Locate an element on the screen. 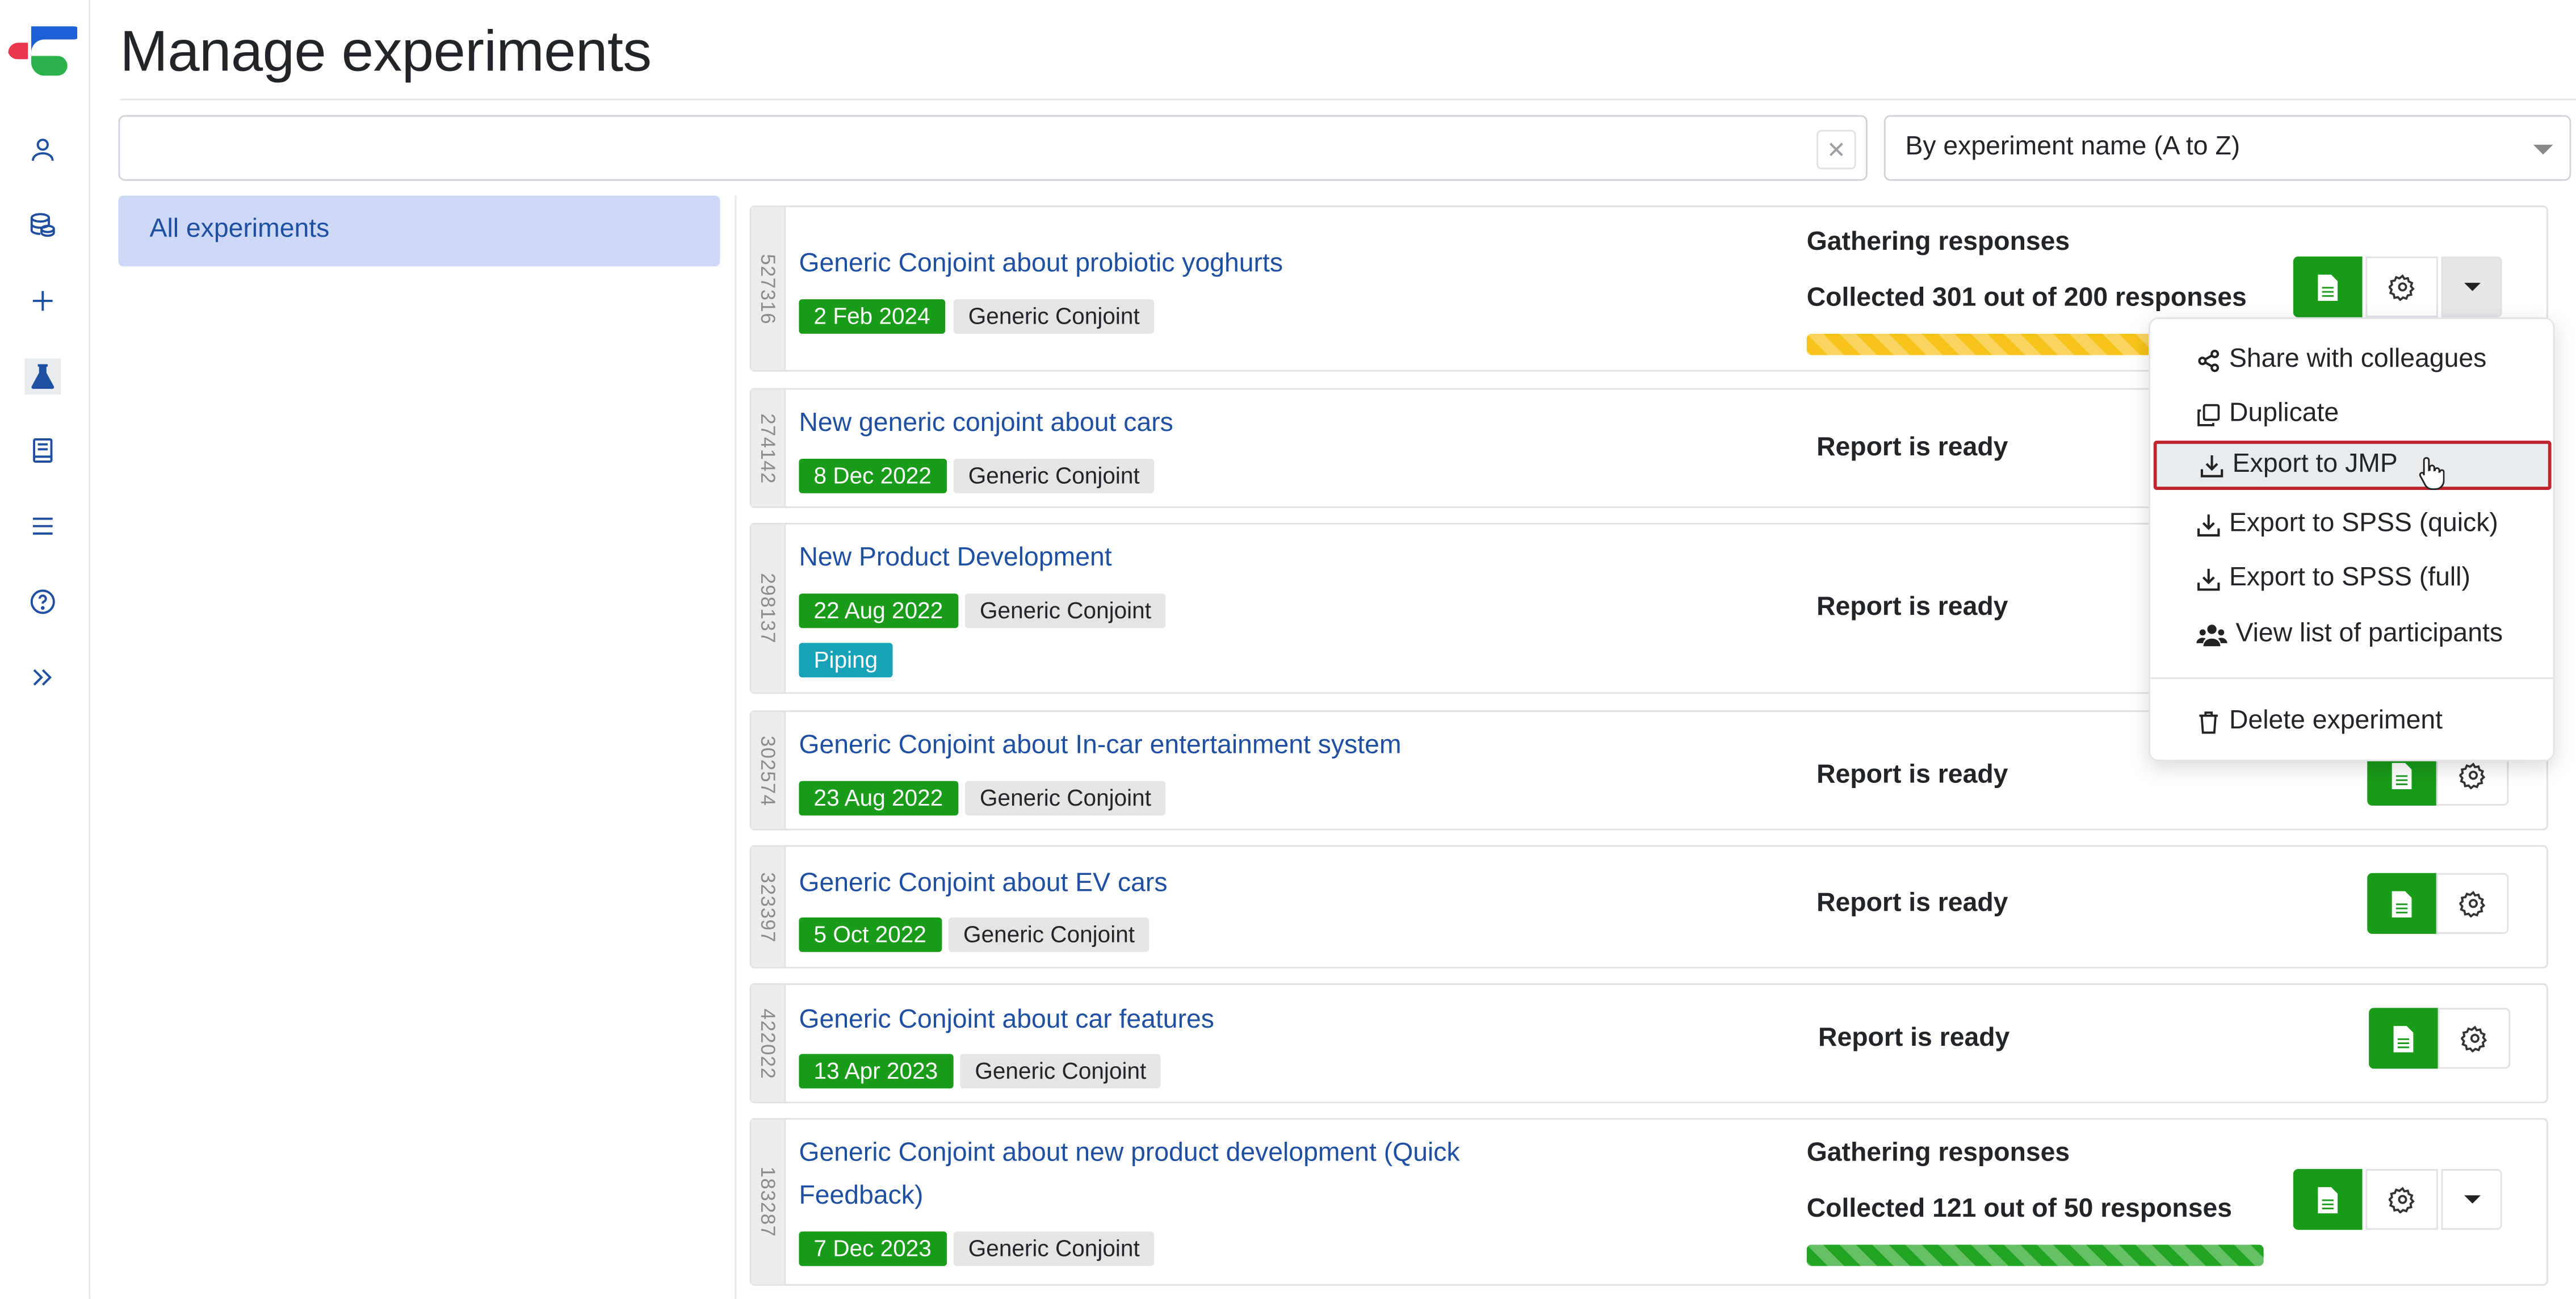 This screenshot has width=2576, height=1299. menu-item-label: Export to SPSS (quick) is located at coordinates (2363, 523).